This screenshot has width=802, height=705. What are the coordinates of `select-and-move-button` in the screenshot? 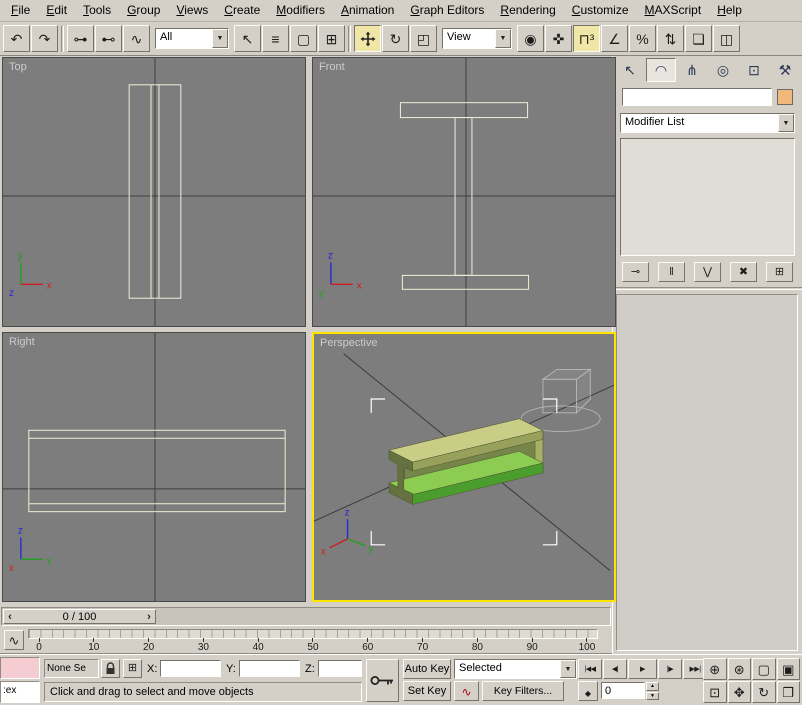 It's located at (367, 38).